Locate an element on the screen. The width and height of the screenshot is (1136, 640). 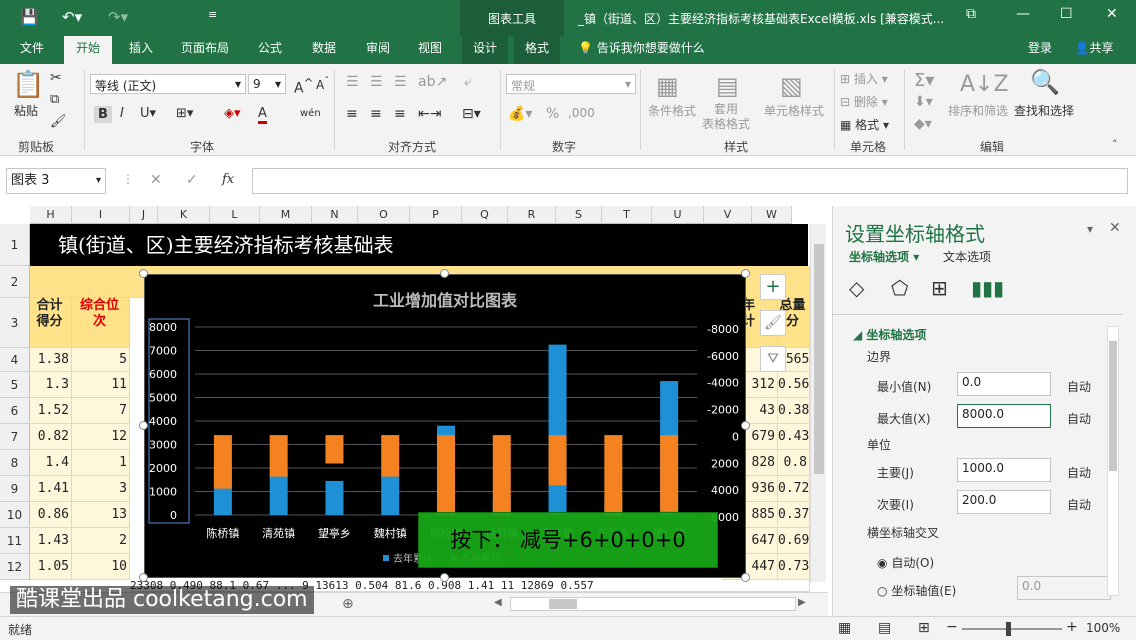
comma-icon: ,000 is located at coordinates (581, 113).